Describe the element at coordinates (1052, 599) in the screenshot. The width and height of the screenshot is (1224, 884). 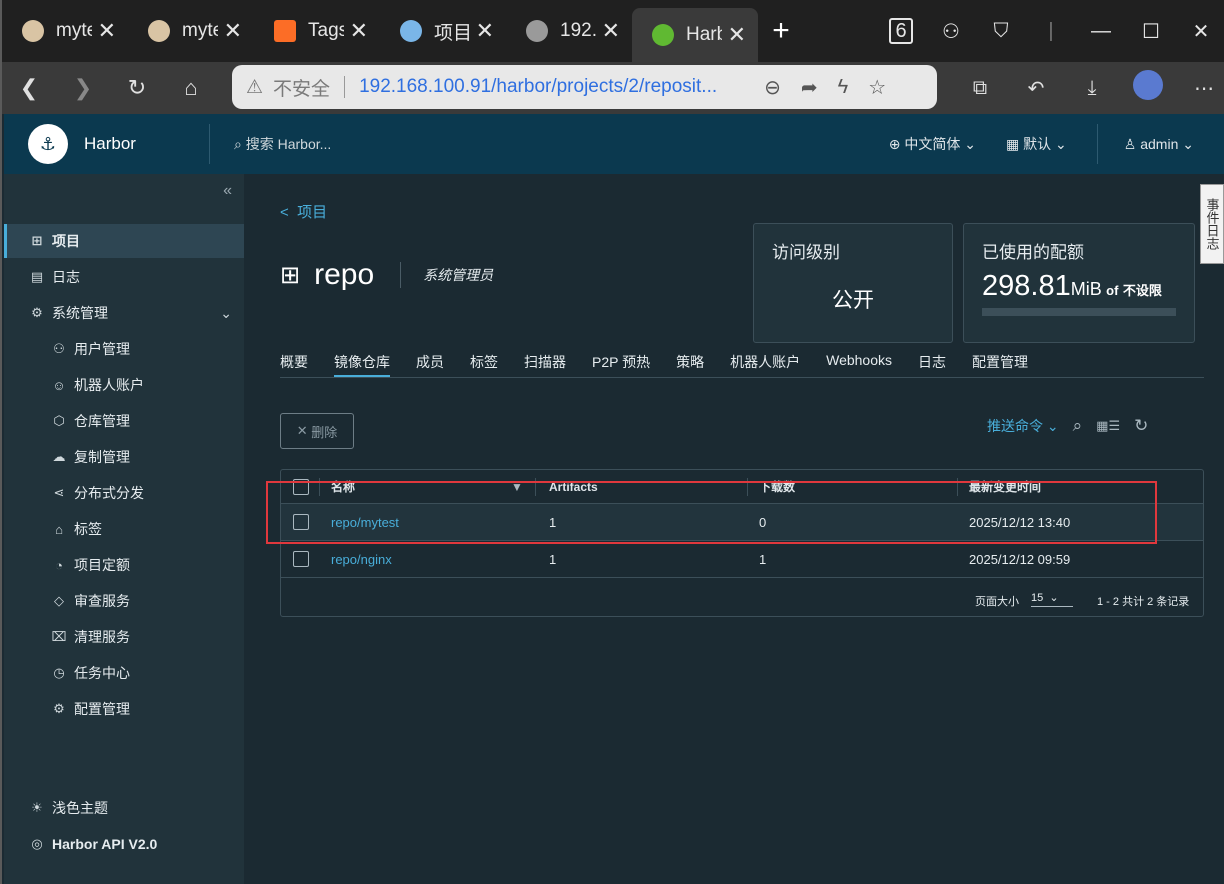
I see `page-size-select: 15 ⌄` at that location.